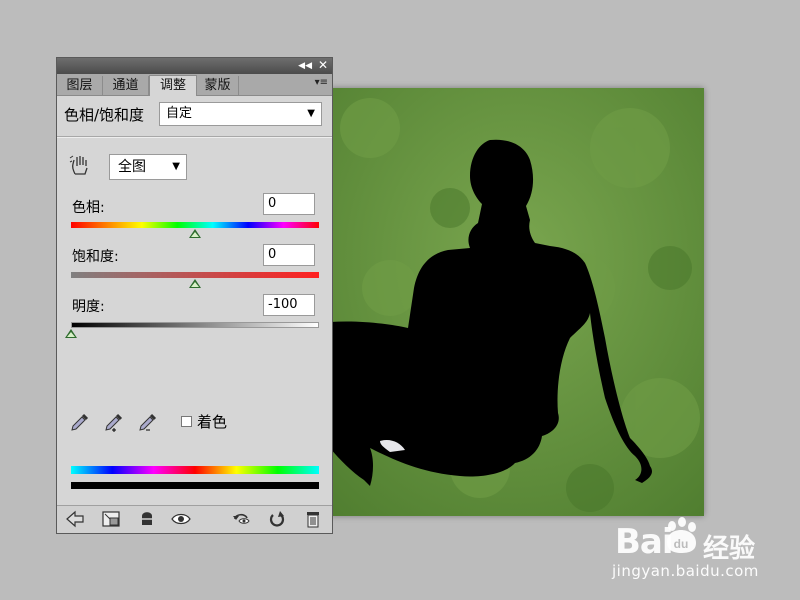 The height and width of the screenshot is (600, 800). I want to click on hue-value-input: 0, so click(289, 204).